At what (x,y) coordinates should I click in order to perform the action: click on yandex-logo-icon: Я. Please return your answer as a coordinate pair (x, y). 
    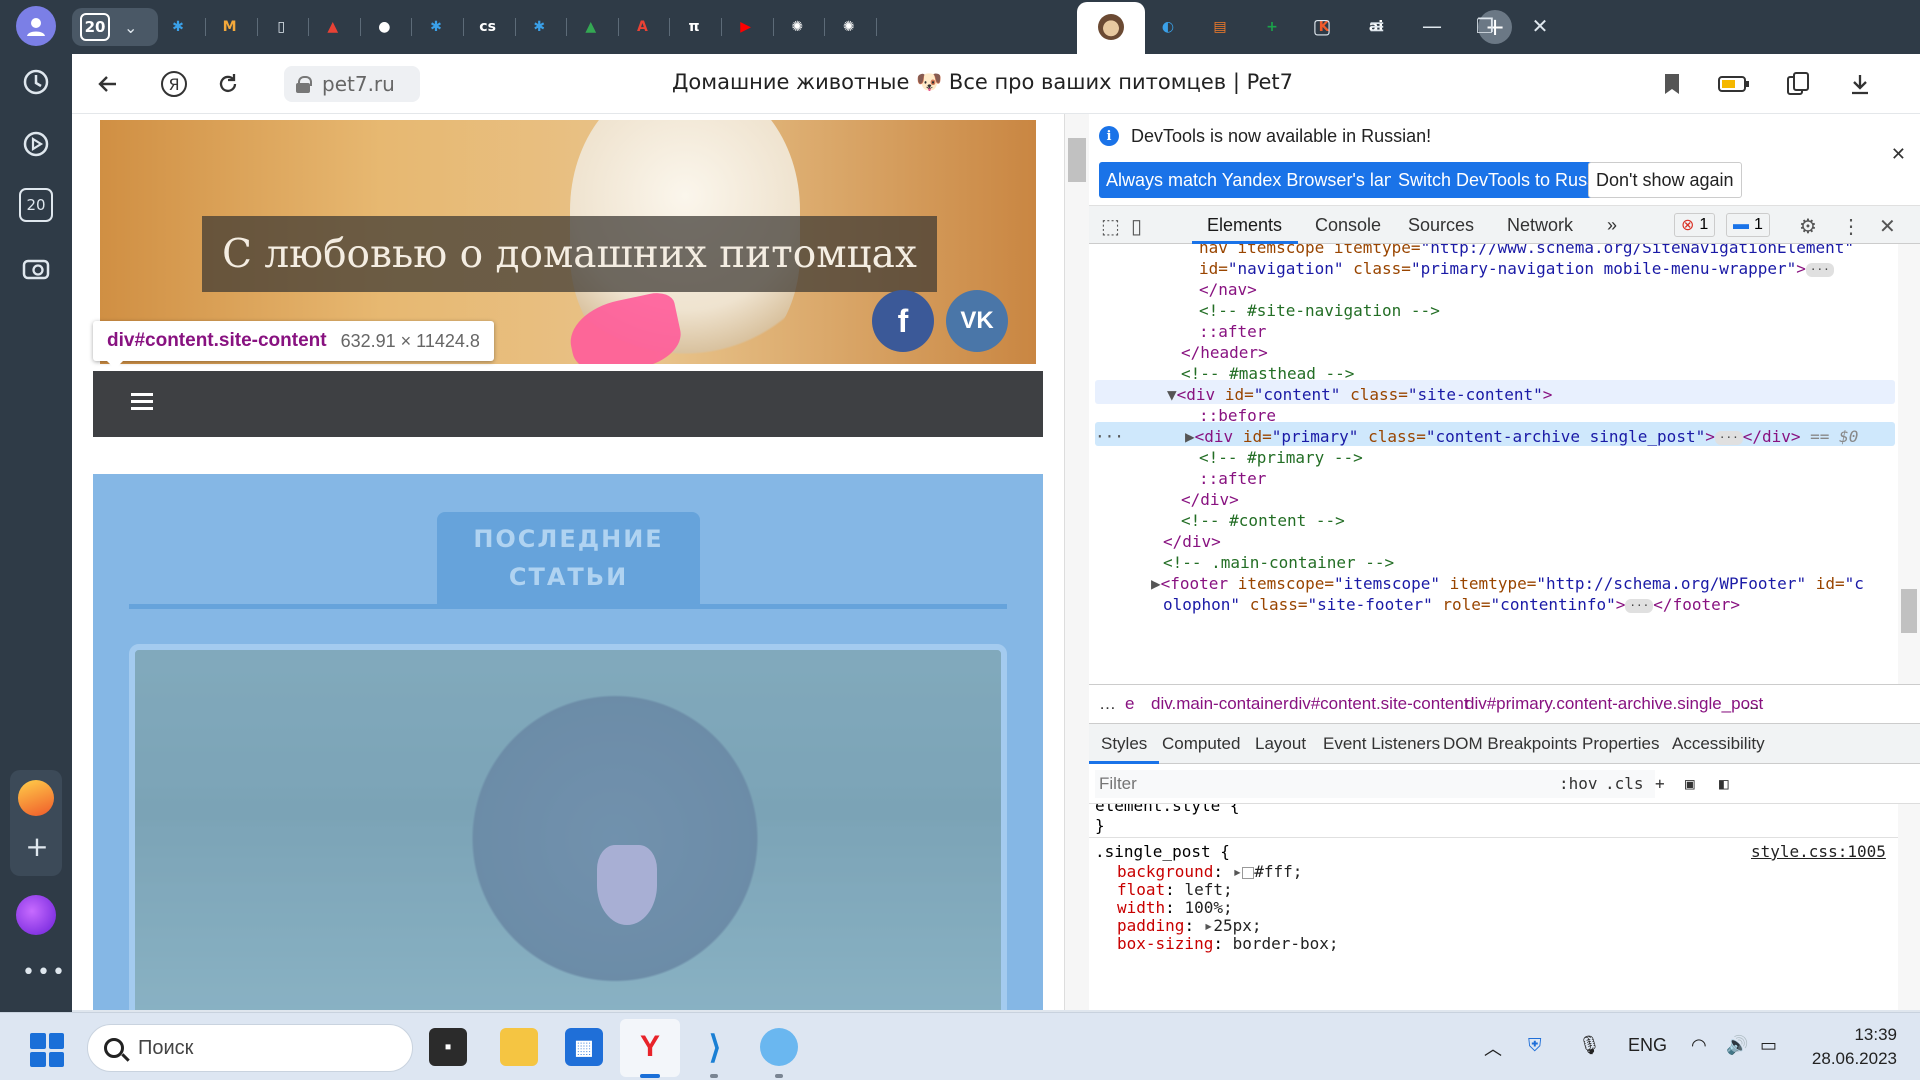
    Looking at the image, I should click on (174, 84).